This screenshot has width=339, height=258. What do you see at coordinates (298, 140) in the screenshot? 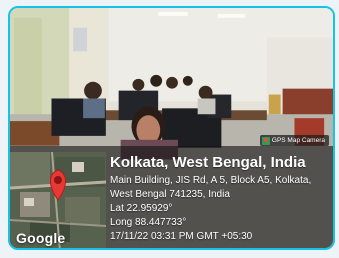
I see `badge-label: GPS Map Camera` at bounding box center [298, 140].